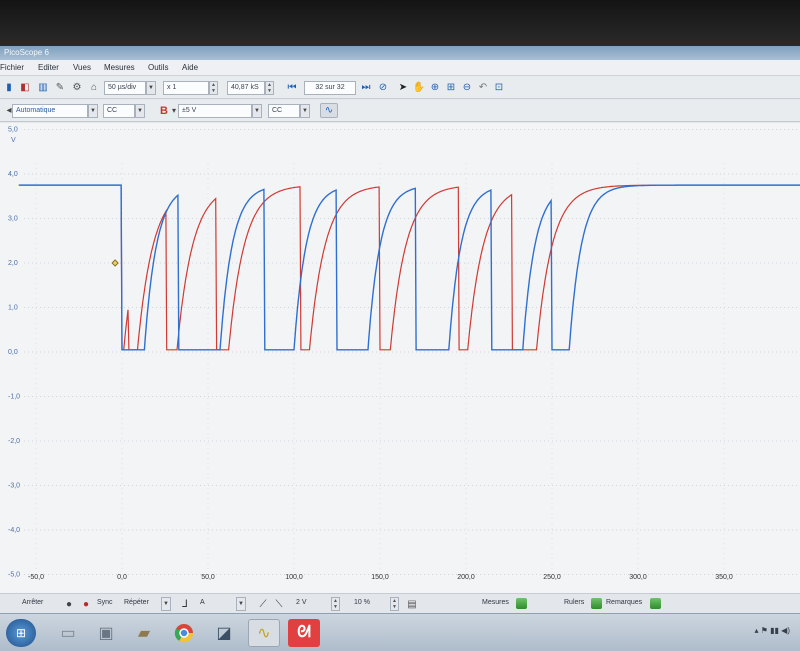 This screenshot has height=651, width=800. Describe the element at coordinates (48, 67) in the screenshot. I see `menu-editer: Editer` at that location.